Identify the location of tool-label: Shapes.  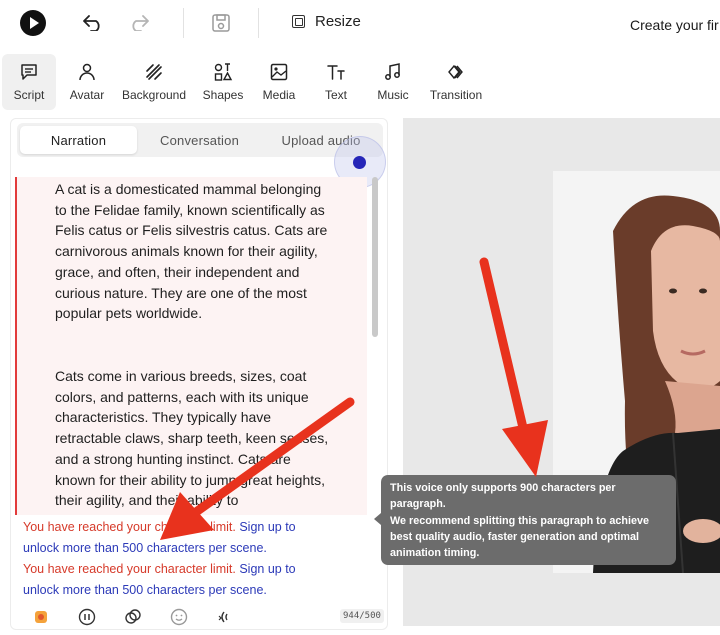
(223, 95).